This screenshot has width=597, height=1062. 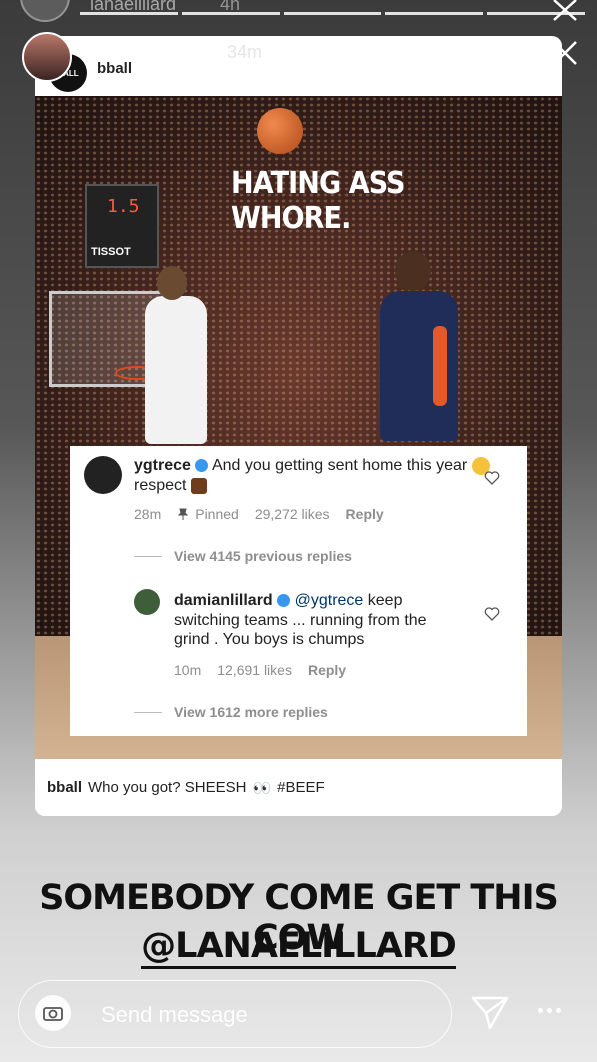 What do you see at coordinates (329, 600) in the screenshot?
I see `comment-2-mention: @ygtrece` at bounding box center [329, 600].